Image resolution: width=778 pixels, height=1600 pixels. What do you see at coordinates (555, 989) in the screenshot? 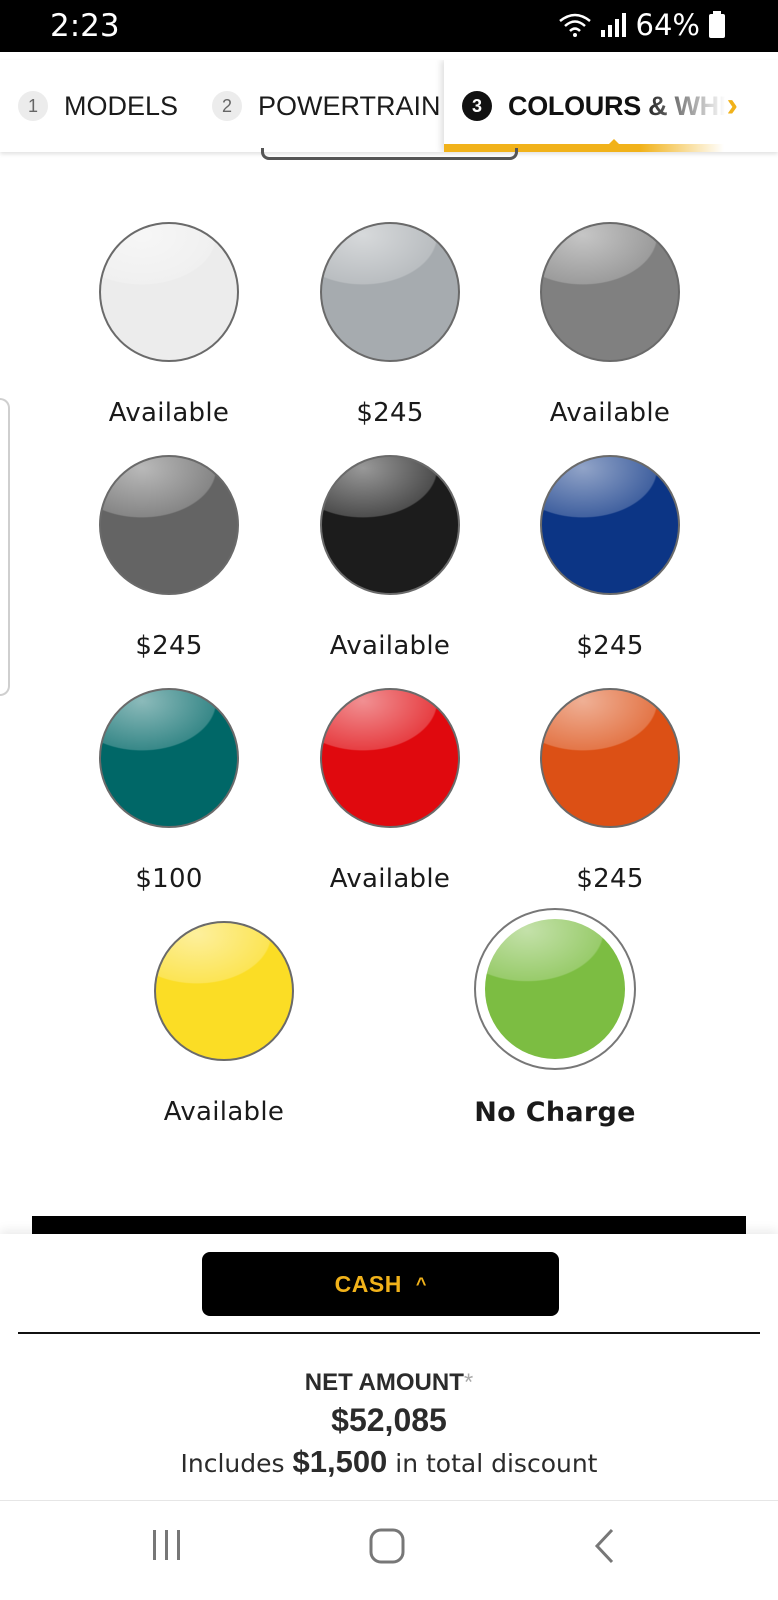
I see `colour-swatch-selected` at bounding box center [555, 989].